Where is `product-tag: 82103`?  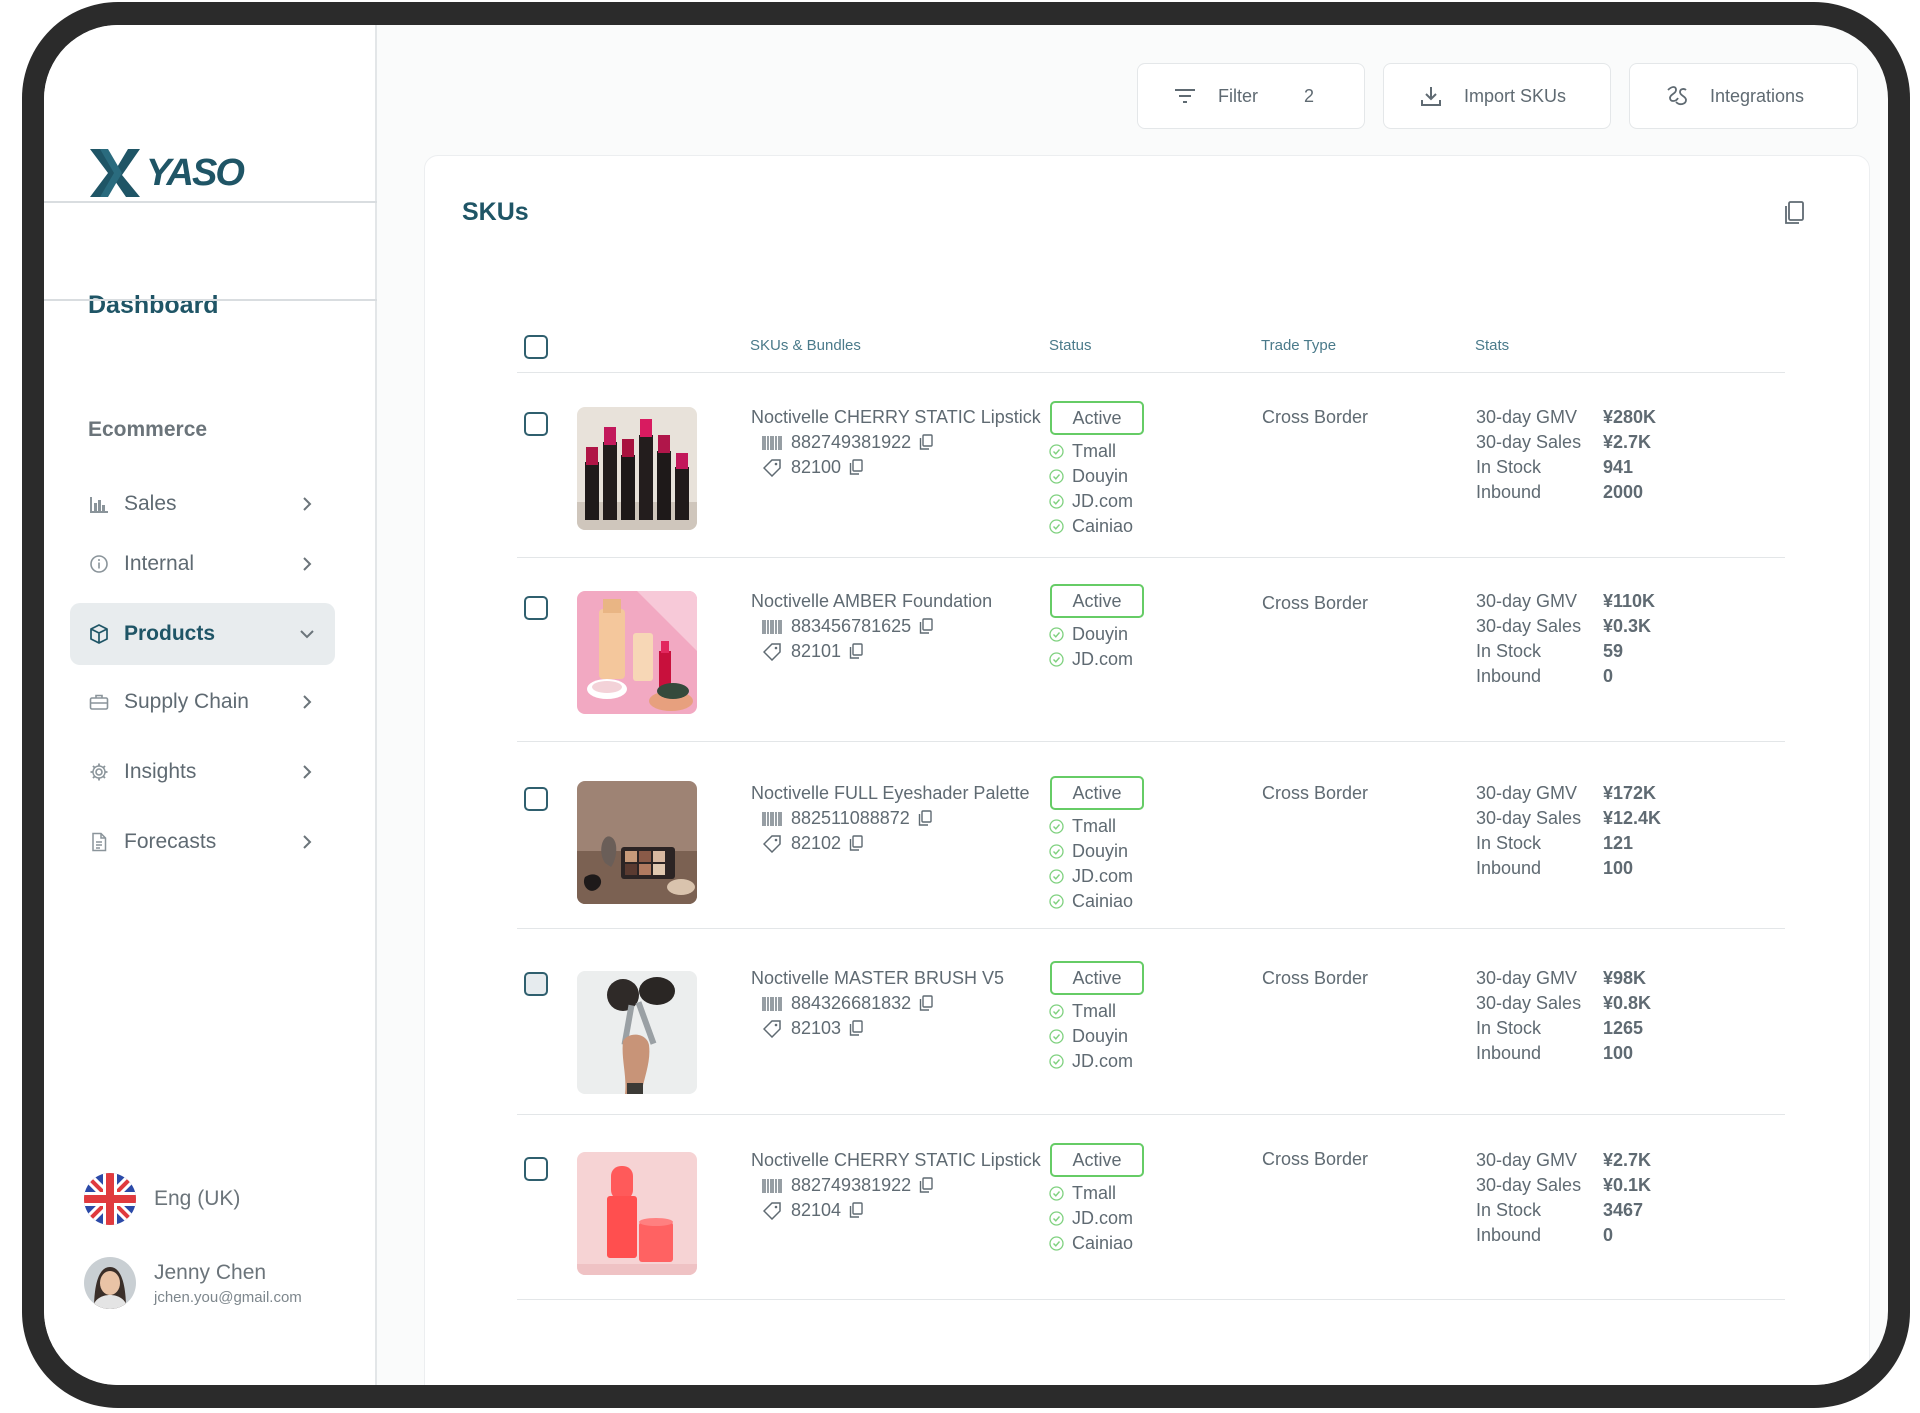 product-tag: 82103 is located at coordinates (813, 1028).